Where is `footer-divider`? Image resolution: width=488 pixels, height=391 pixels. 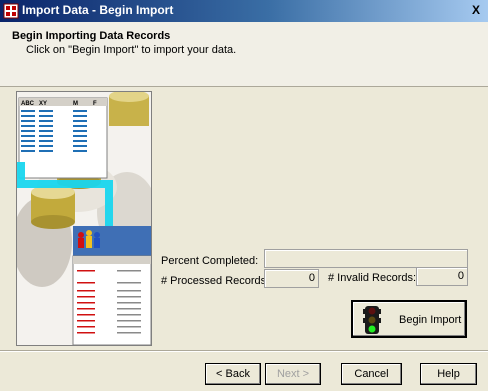
footer-divider is located at coordinates (244, 351).